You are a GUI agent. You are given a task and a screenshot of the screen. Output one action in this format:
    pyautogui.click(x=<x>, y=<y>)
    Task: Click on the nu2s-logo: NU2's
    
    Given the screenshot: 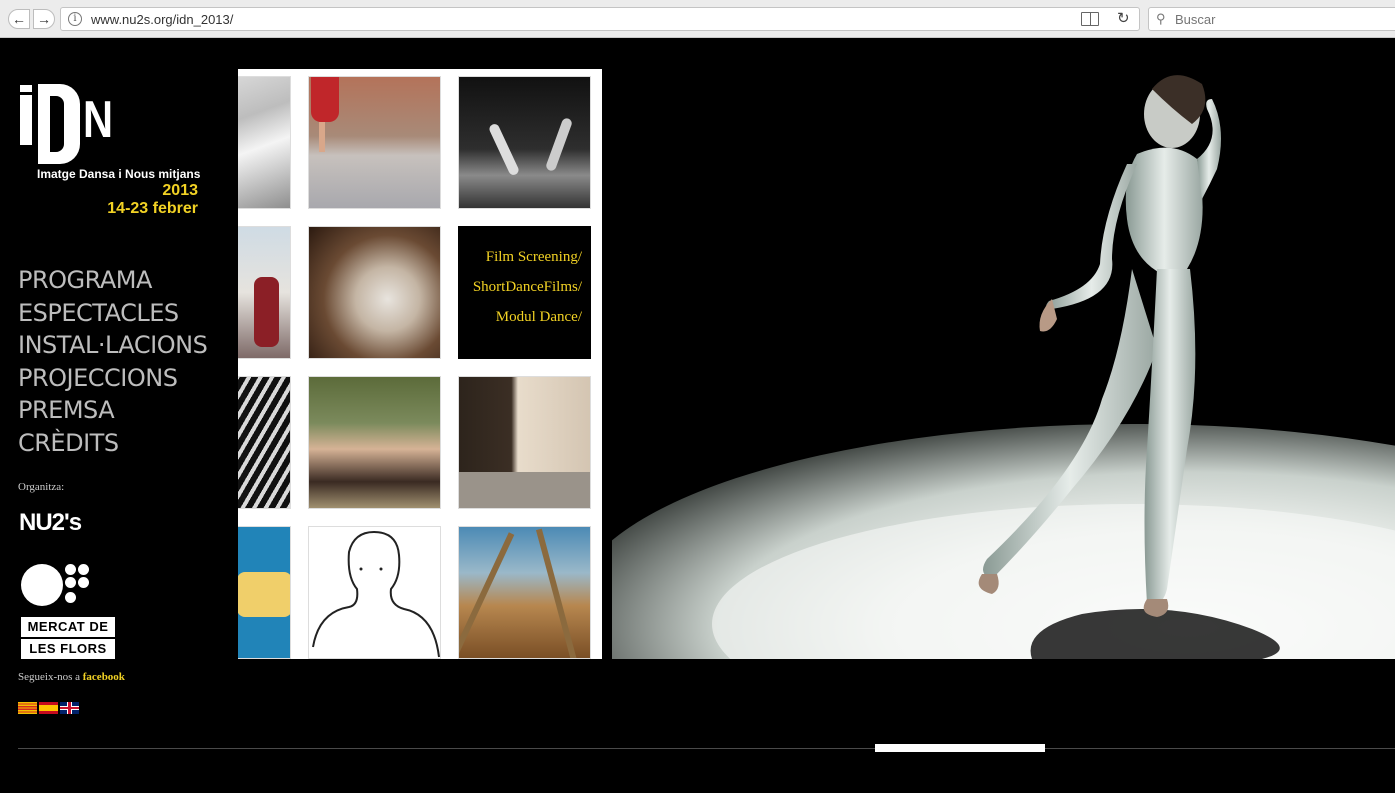 What is the action you would take?
    pyautogui.click(x=50, y=523)
    